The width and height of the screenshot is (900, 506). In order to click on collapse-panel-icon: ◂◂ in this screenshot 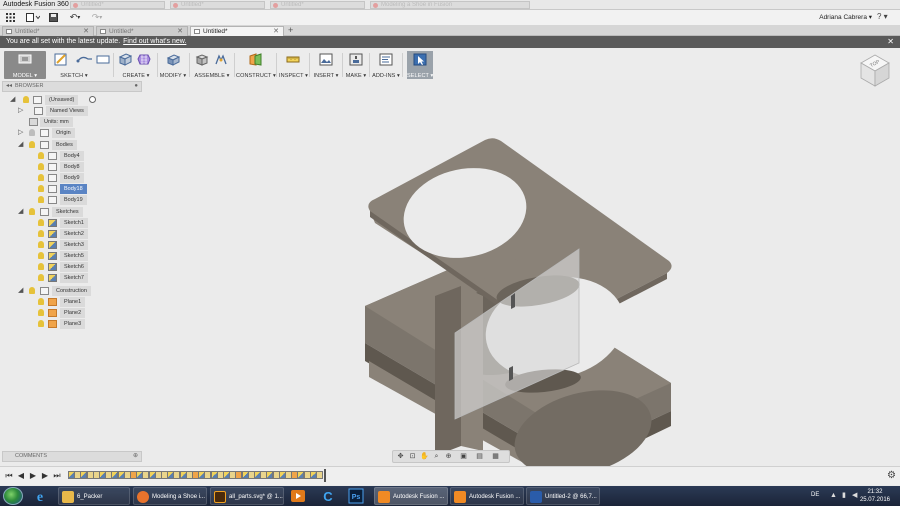, I will do `click(9, 86)`.